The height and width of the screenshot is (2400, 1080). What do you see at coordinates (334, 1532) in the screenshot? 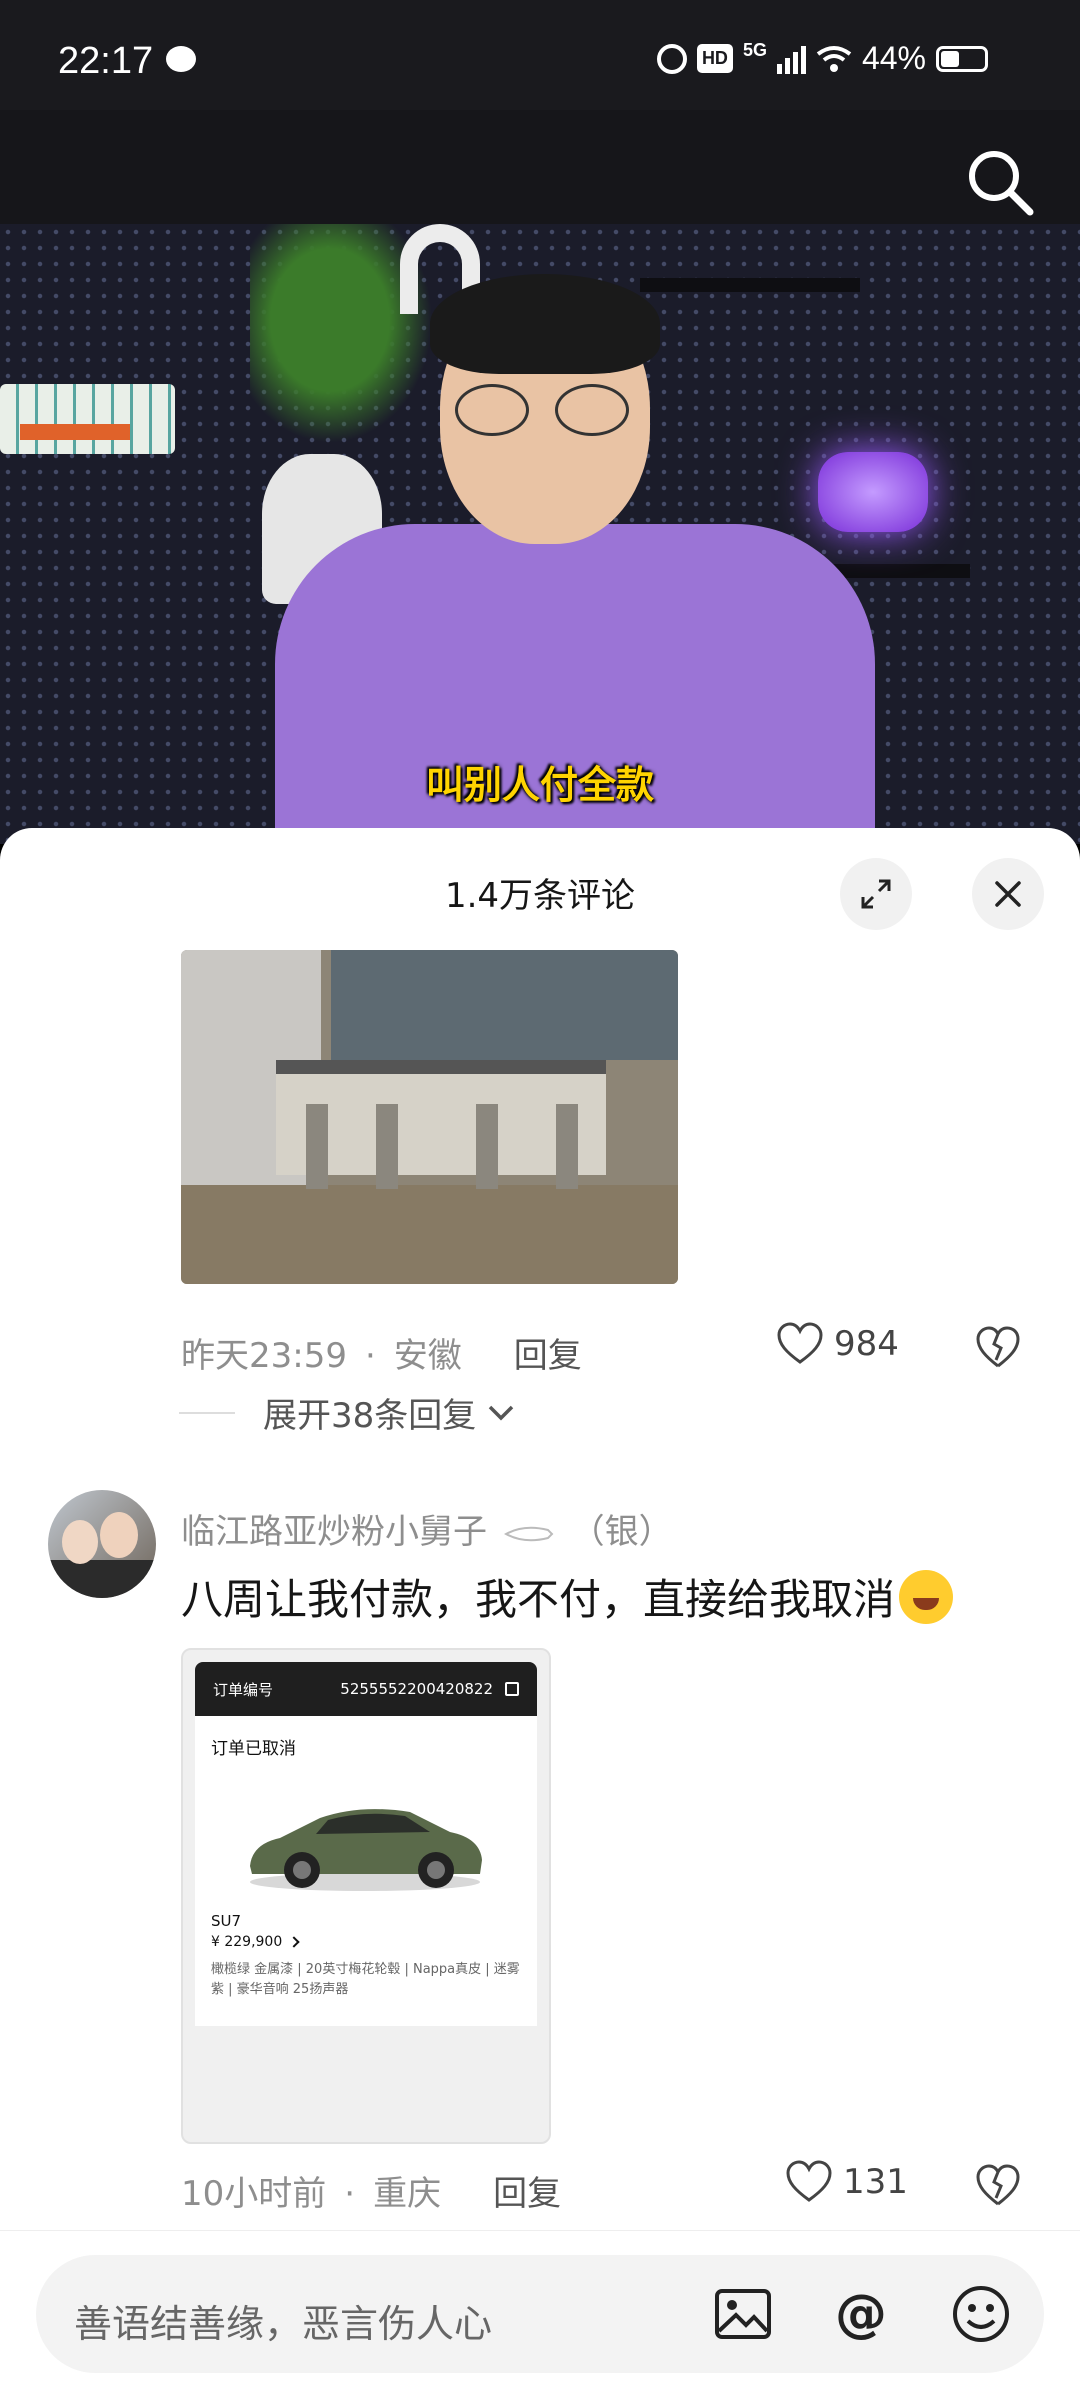
I see `username-text: 临江路亚炒粉小舅子` at bounding box center [334, 1532].